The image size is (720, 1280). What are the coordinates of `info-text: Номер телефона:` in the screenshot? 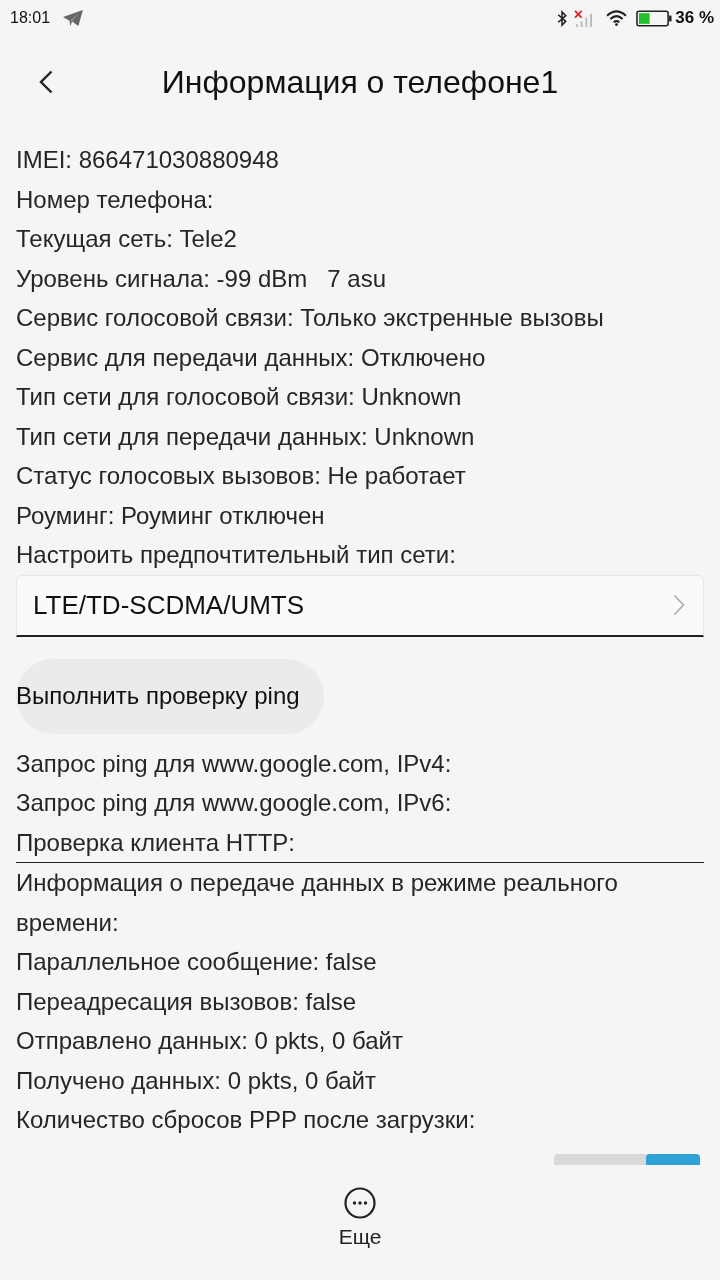 It's located at (115, 199).